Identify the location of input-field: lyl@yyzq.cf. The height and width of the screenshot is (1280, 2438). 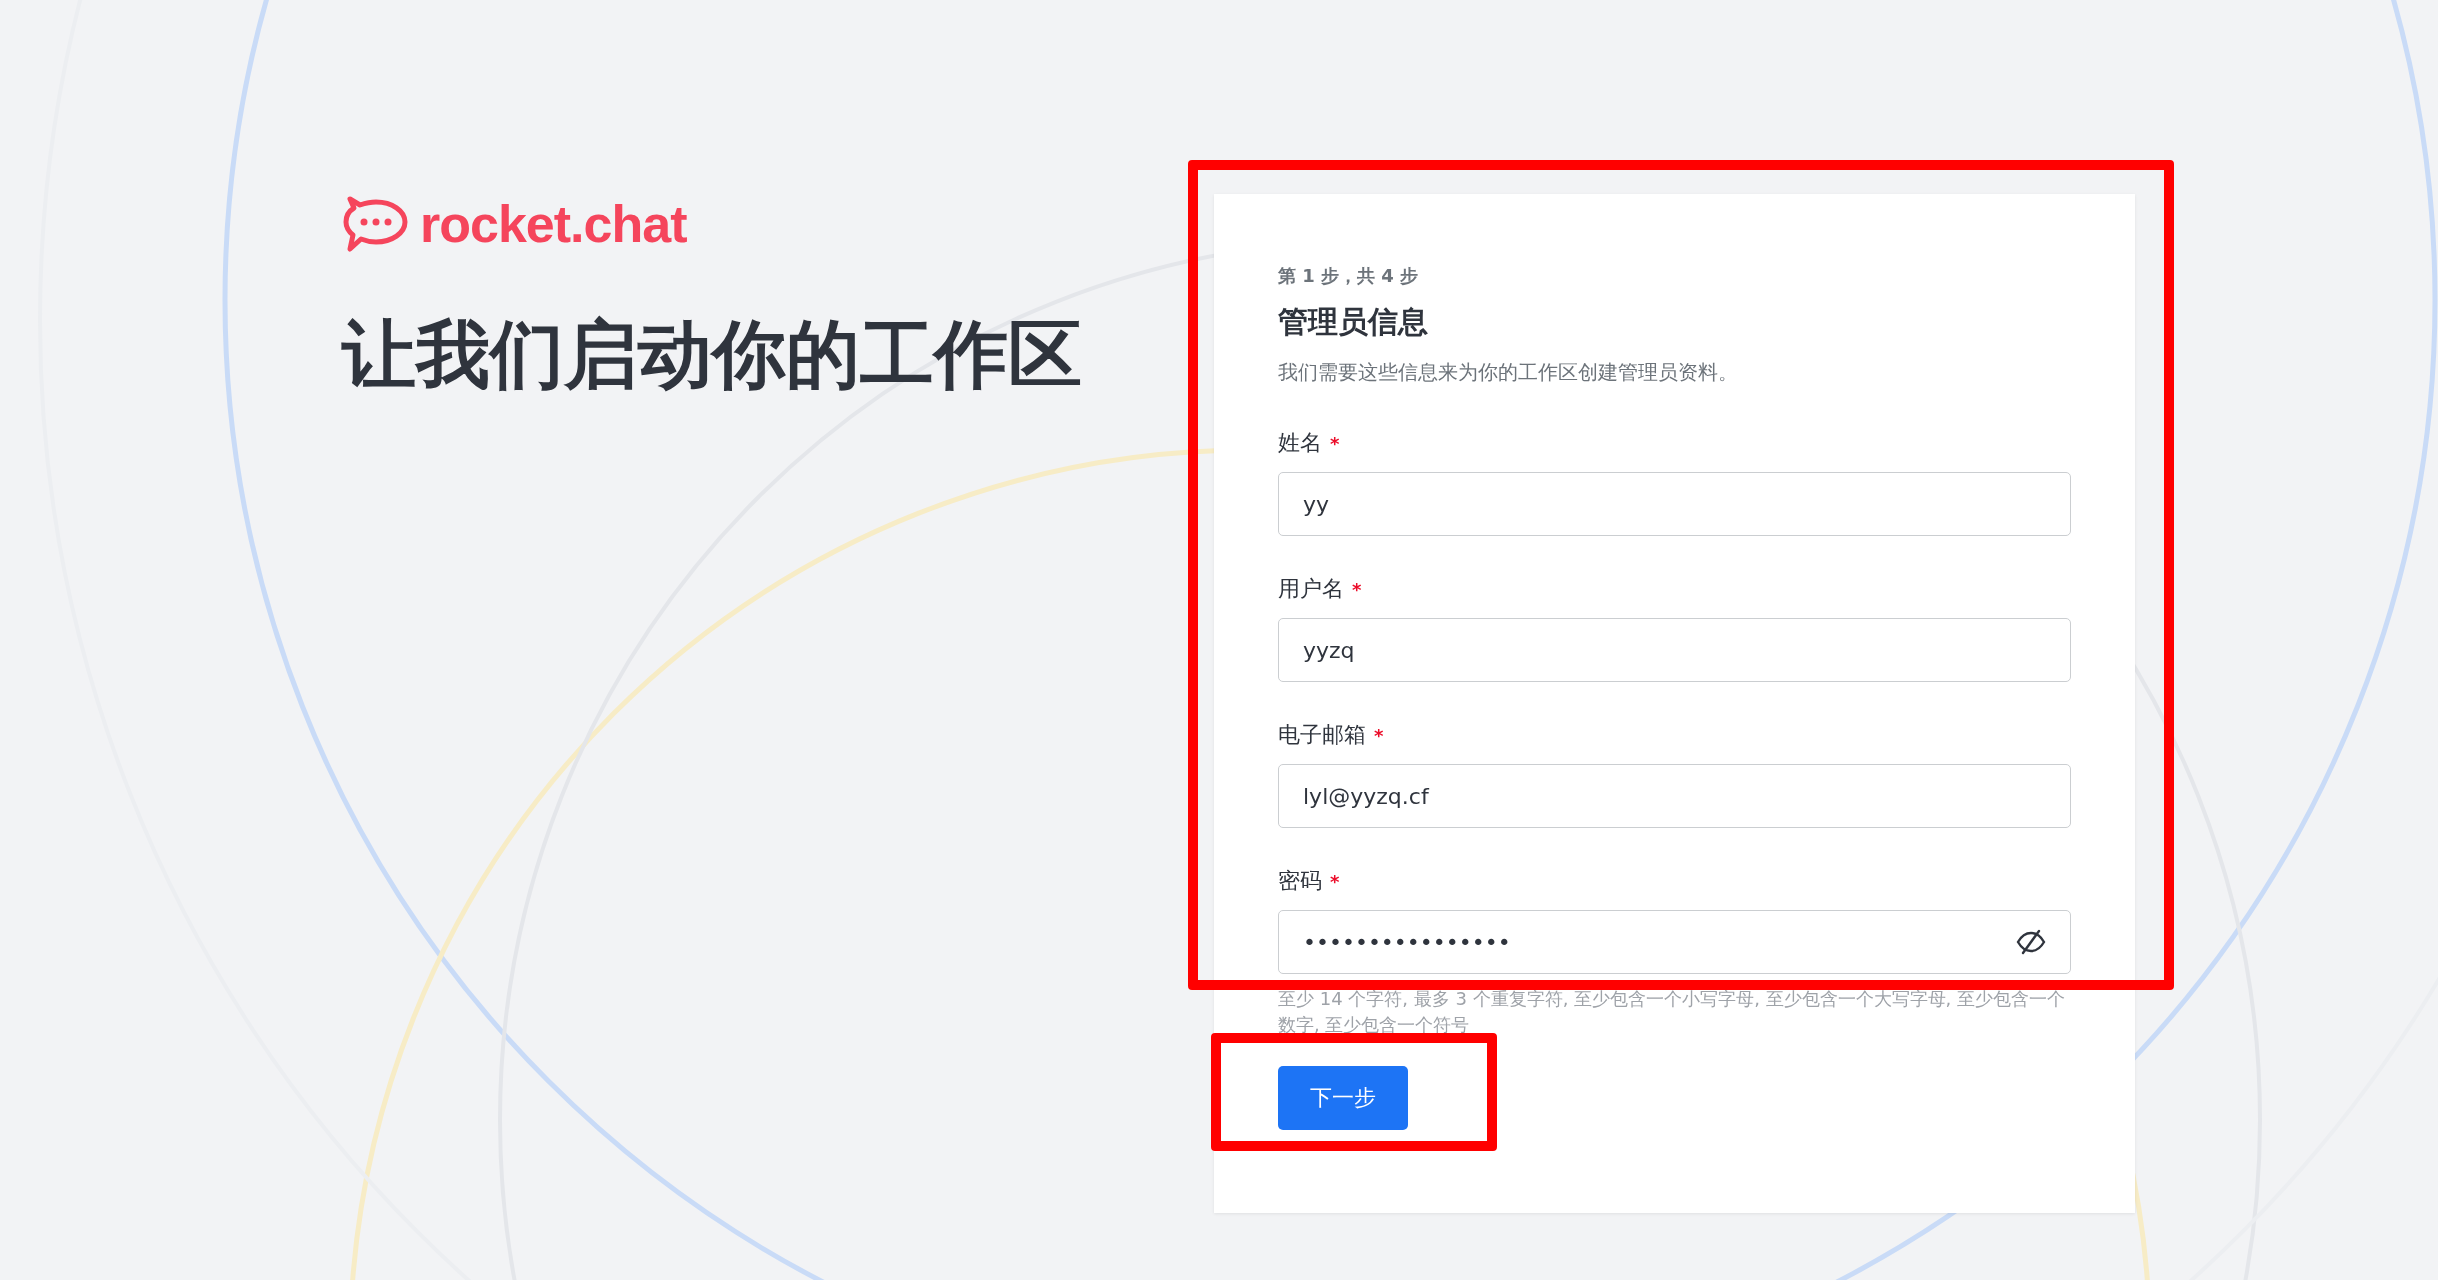
(1674, 796).